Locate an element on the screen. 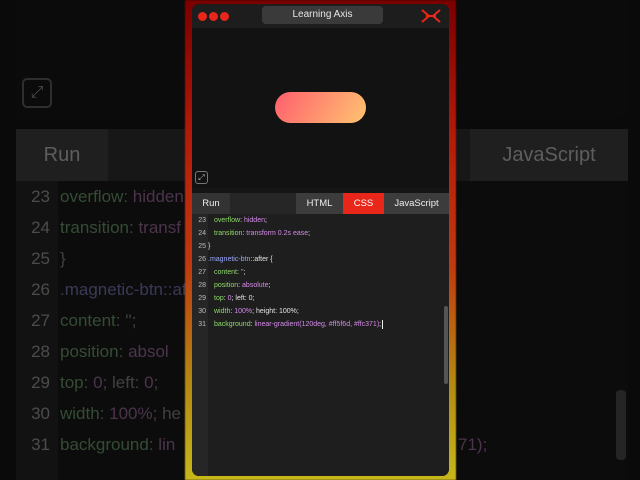 The width and height of the screenshot is (640, 480). expand-arrows-icon: ⤢ is located at coordinates (201, 177).